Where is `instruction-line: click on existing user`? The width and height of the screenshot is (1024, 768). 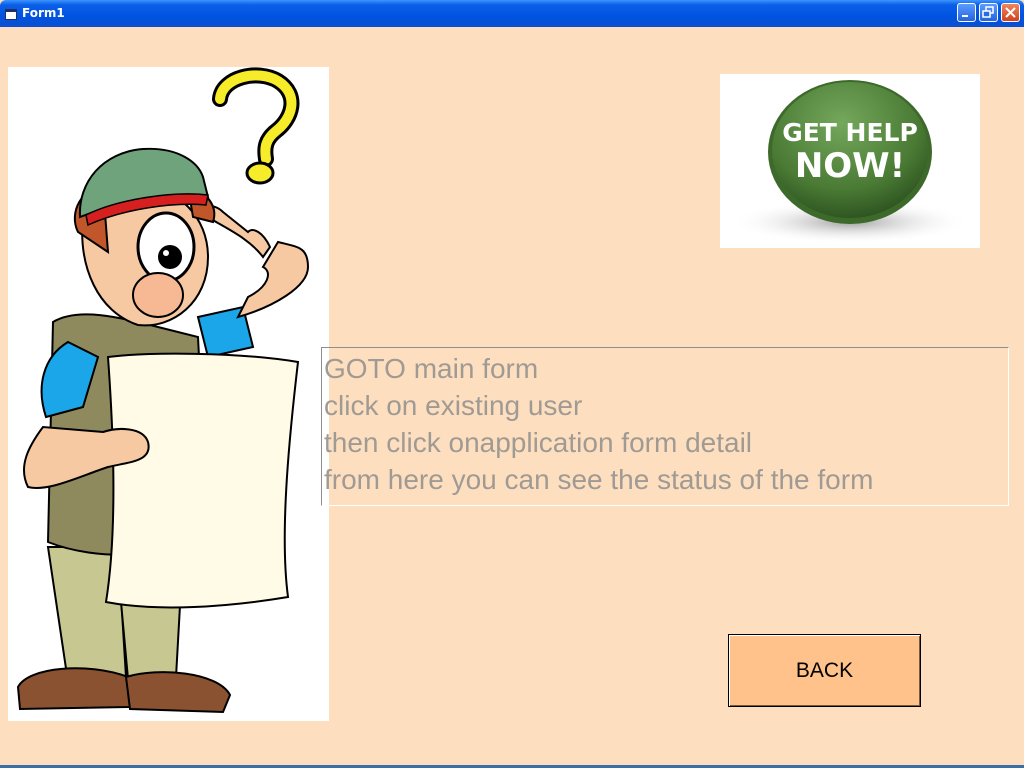 instruction-line: click on existing user is located at coordinates (453, 405).